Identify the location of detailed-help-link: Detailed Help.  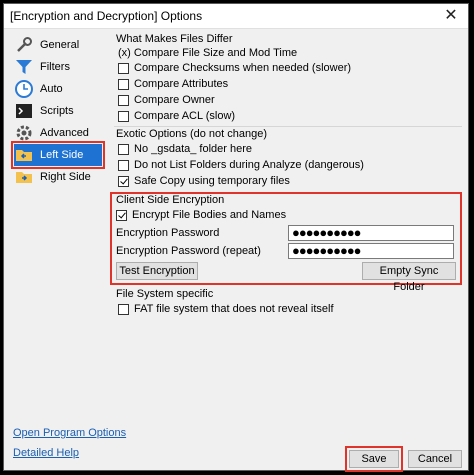
(46, 453).